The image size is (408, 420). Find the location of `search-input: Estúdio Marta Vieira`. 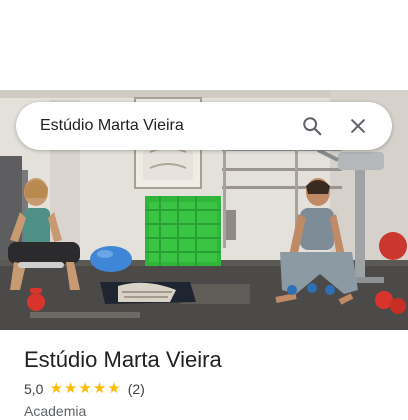

search-input: Estúdio Marta Vieira is located at coordinates (166, 126).